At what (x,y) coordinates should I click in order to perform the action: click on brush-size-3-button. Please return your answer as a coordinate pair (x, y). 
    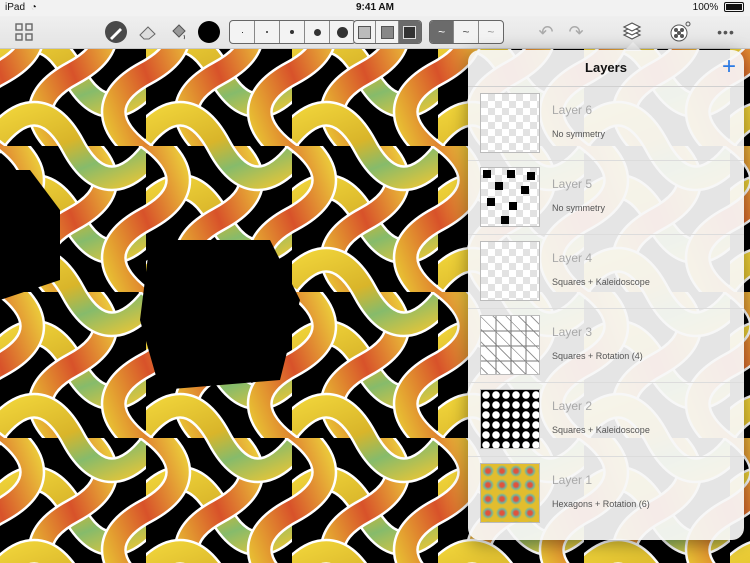
    Looking at the image, I should click on (292, 32).